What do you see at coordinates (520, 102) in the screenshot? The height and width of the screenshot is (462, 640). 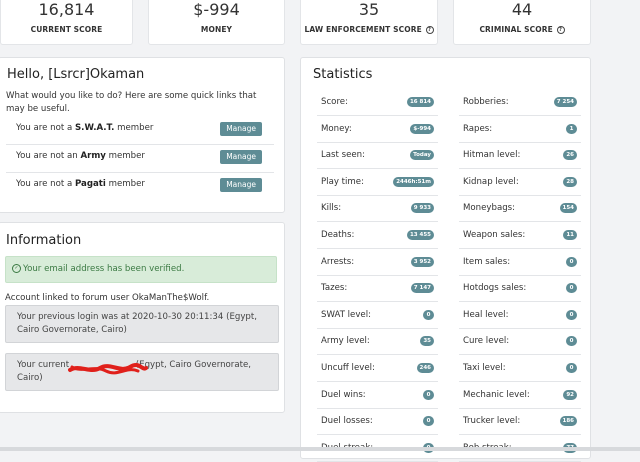 I see `stat-row: Robberies: 7 254` at bounding box center [520, 102].